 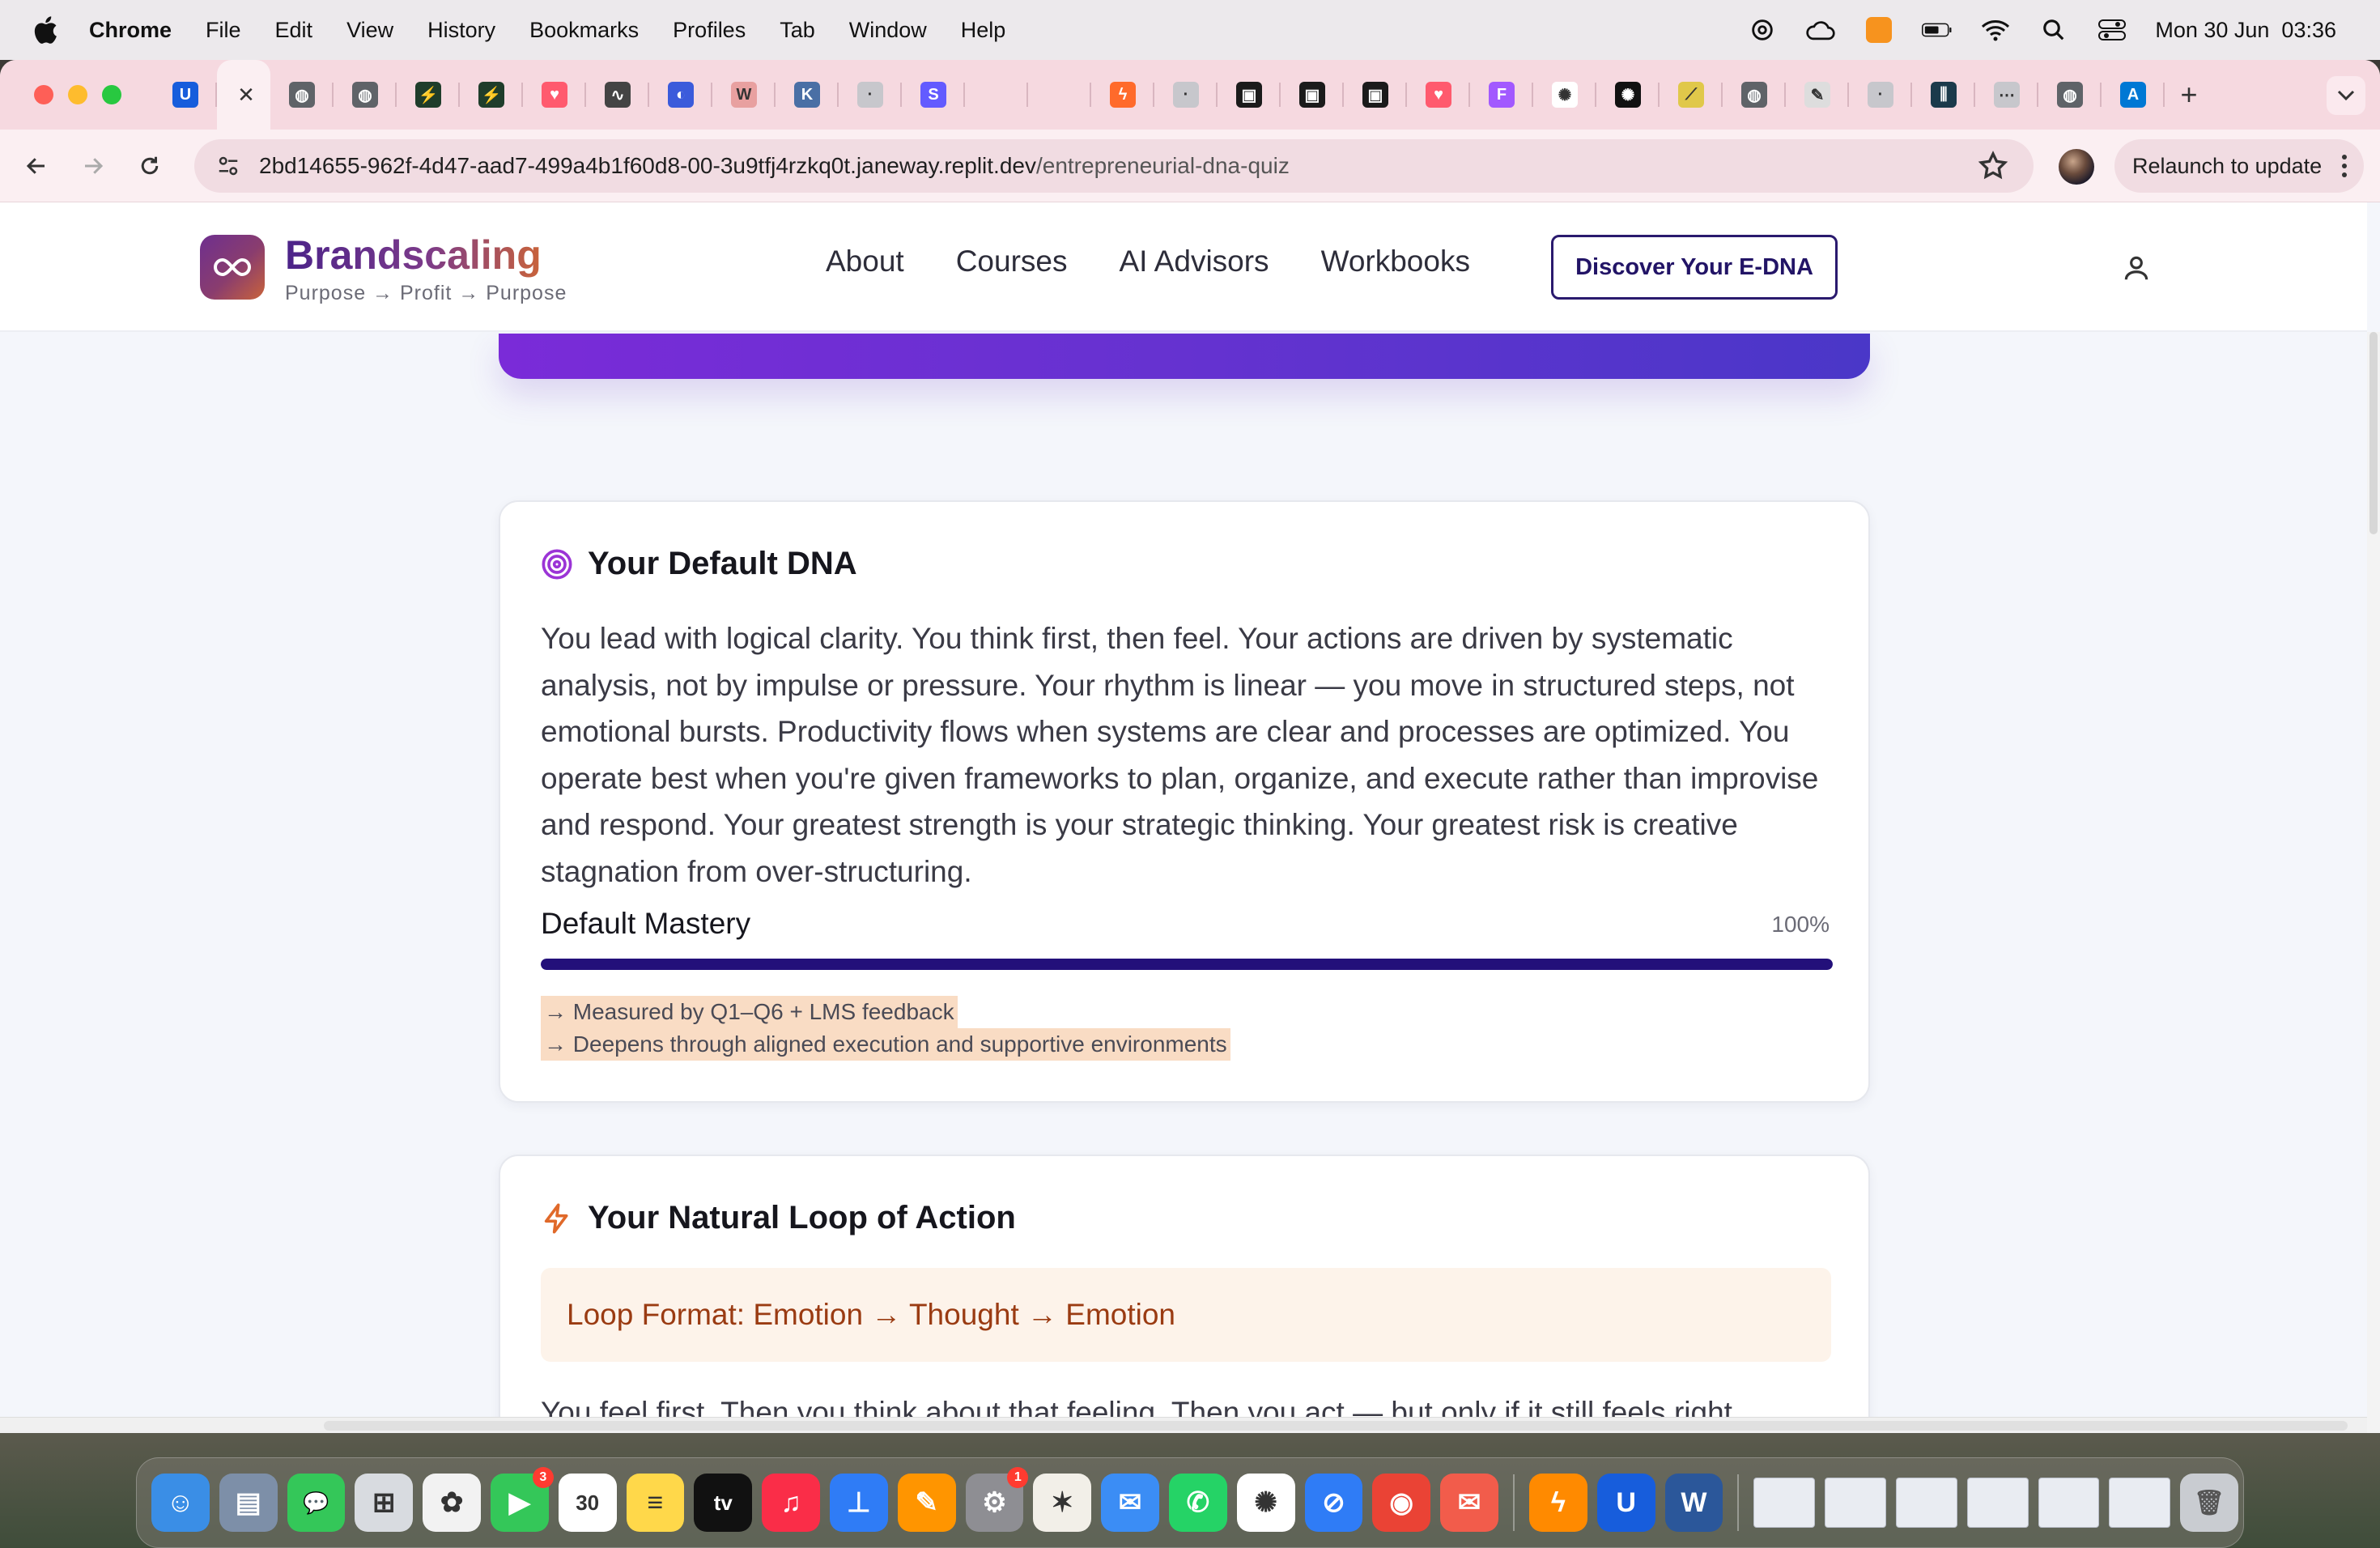 I want to click on messages-icon: 💬, so click(x=316, y=1503).